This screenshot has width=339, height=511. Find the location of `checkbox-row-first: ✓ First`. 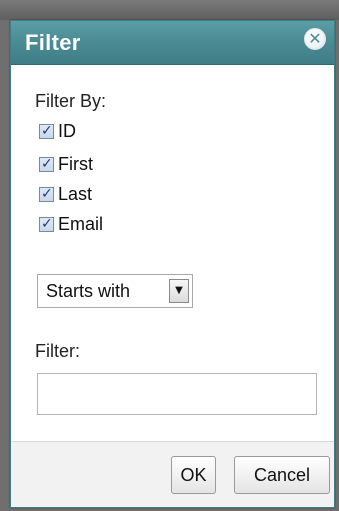

checkbox-row-first: ✓ First is located at coordinates (66, 164).